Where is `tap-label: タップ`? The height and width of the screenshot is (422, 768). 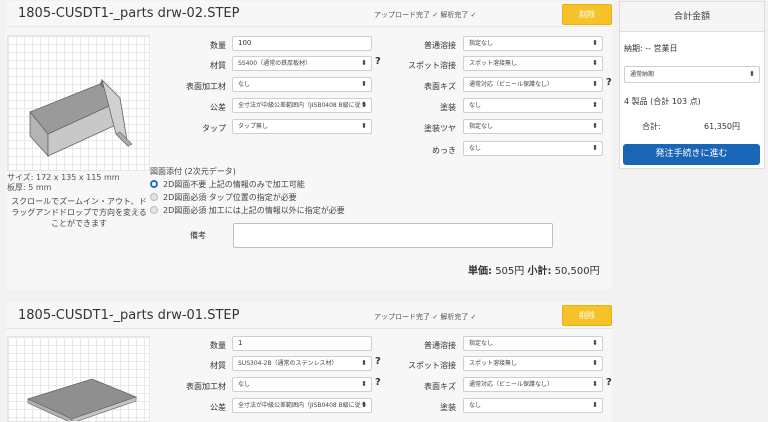 tap-label: タップ is located at coordinates (214, 128).